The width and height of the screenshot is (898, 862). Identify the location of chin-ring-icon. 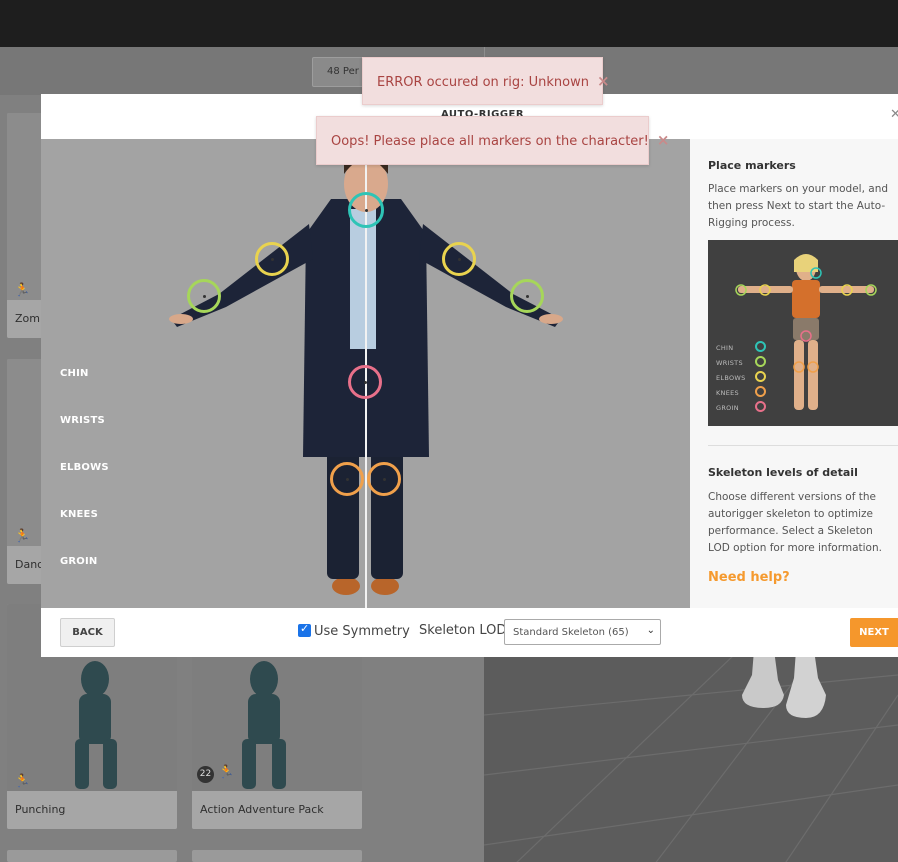
(760, 346).